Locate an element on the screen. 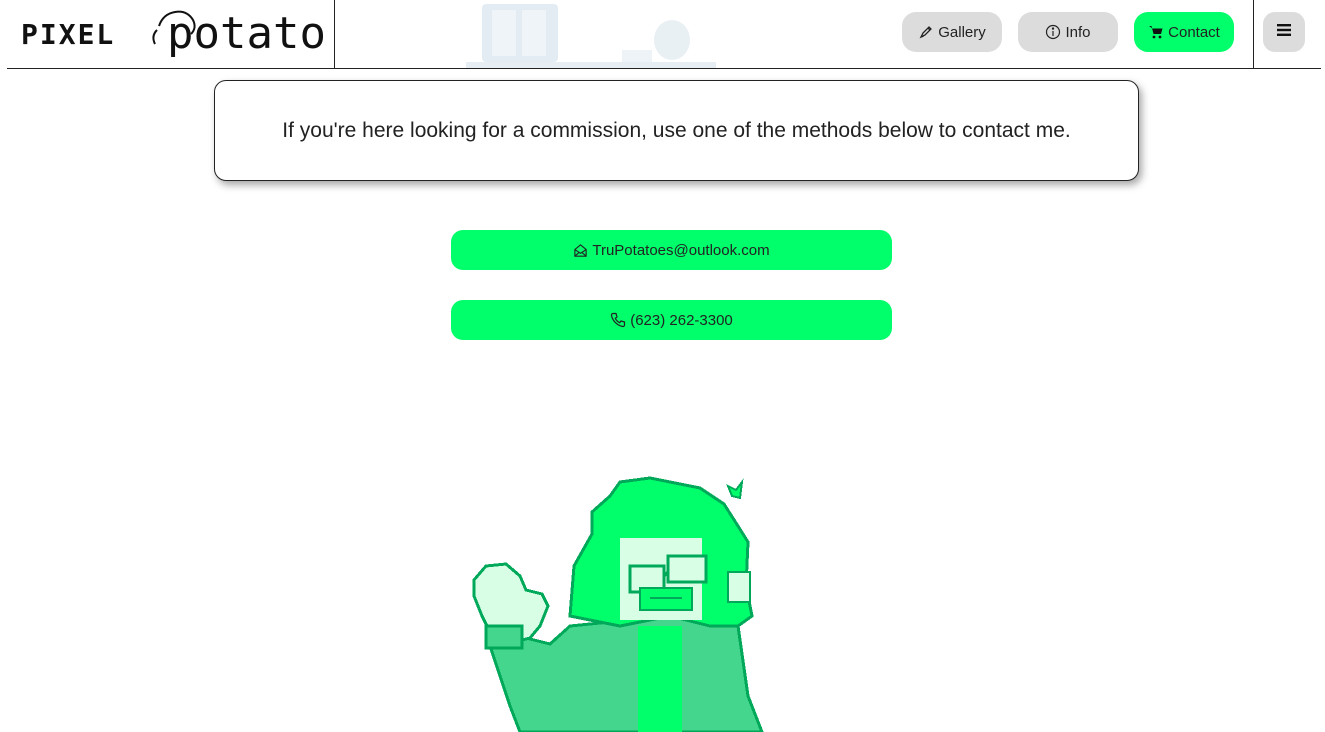  header-divider-right is located at coordinates (1253, 34).